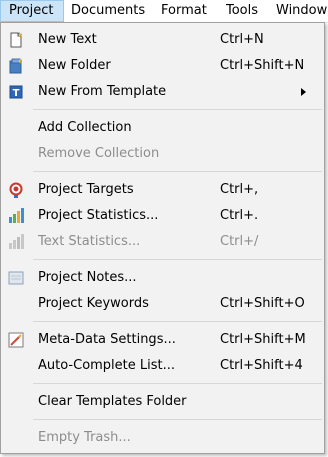 The height and width of the screenshot is (457, 328). Describe the element at coordinates (16, 190) in the screenshot. I see `target-icon` at that location.